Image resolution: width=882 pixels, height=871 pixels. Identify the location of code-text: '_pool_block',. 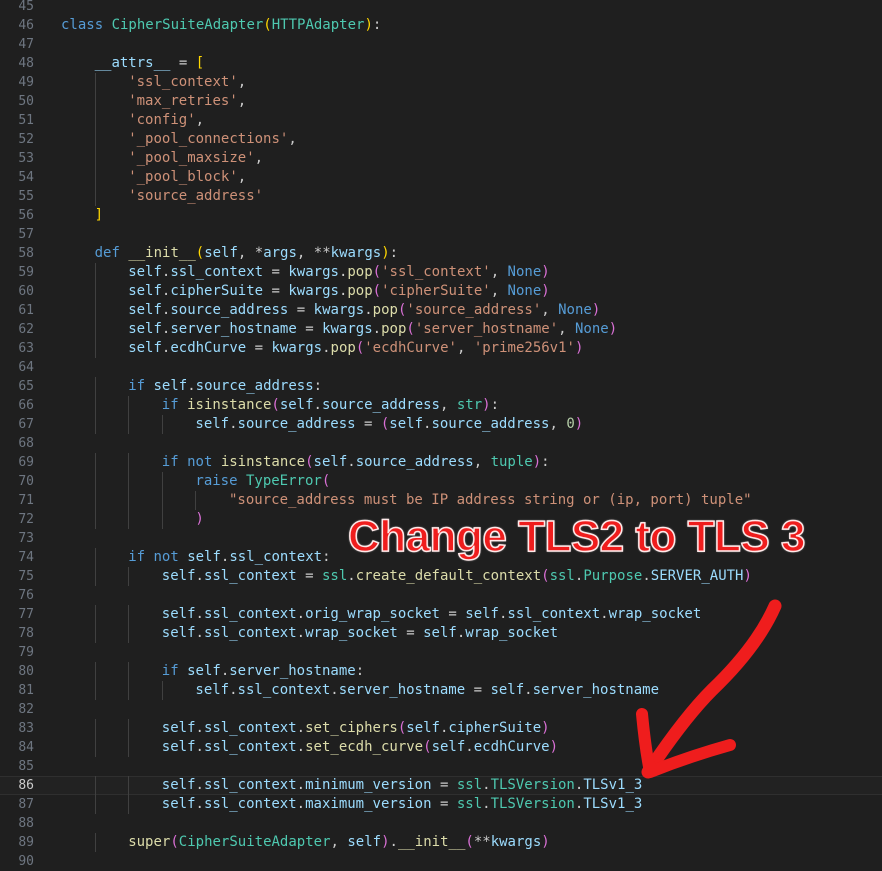
(187, 177).